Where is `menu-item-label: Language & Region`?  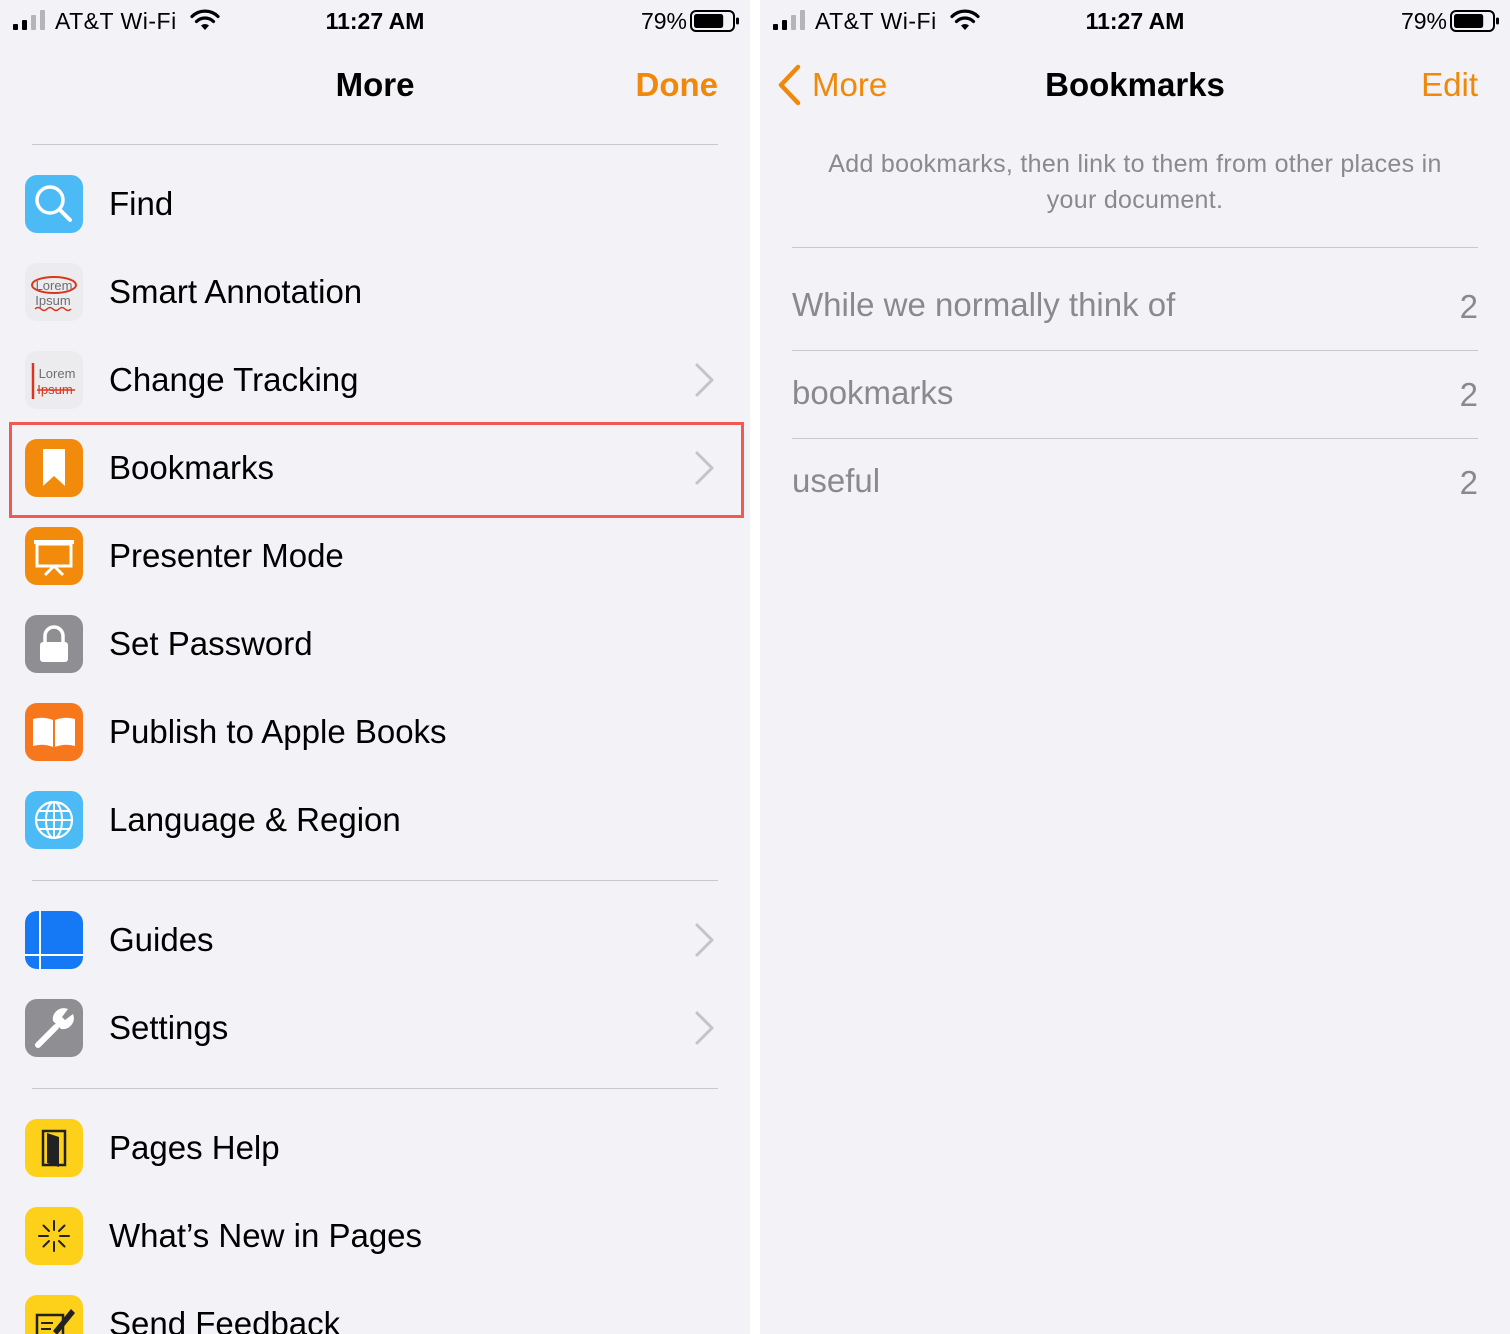 menu-item-label: Language & Region is located at coordinates (255, 819).